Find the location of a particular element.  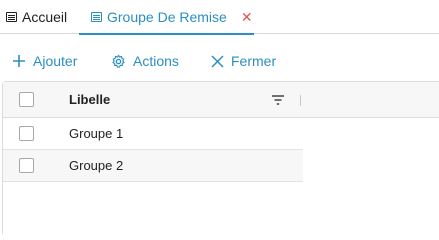

add-button: Ajouter is located at coordinates (44, 61).